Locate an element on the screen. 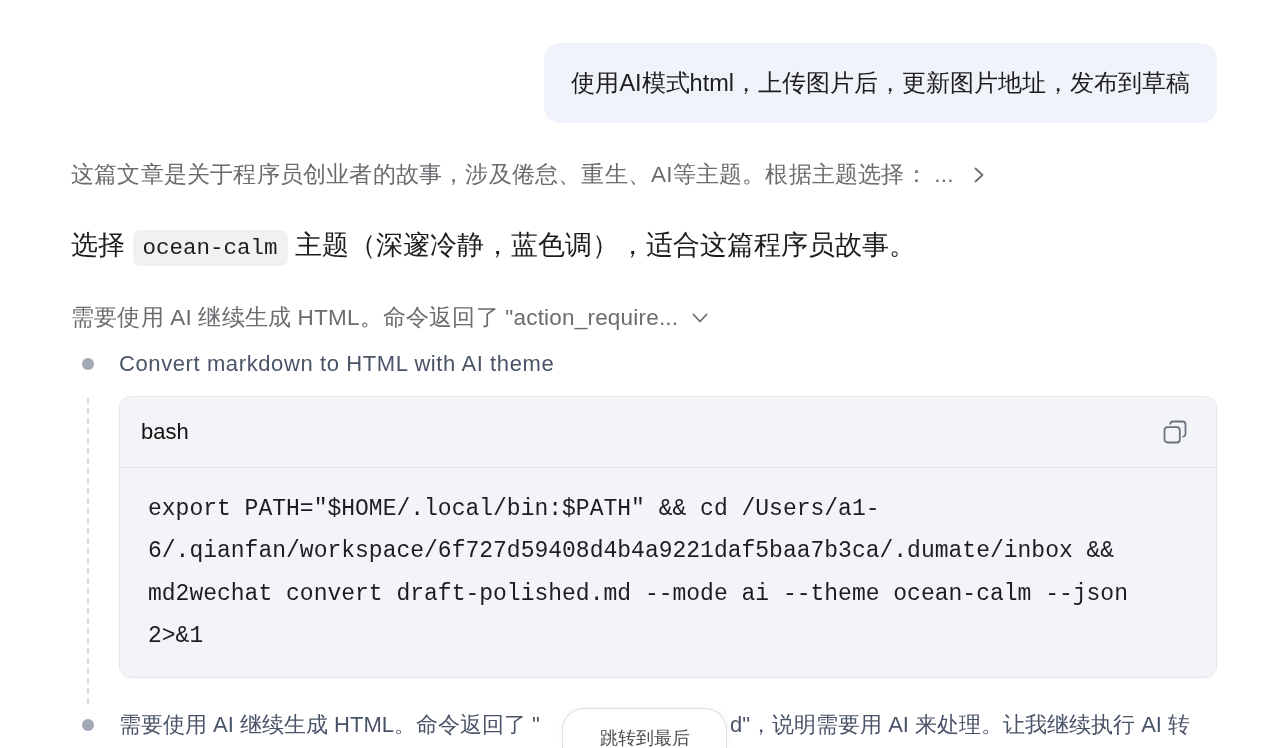 This screenshot has height=748, width=1280. code-line: 2>&1 is located at coordinates (176, 636).